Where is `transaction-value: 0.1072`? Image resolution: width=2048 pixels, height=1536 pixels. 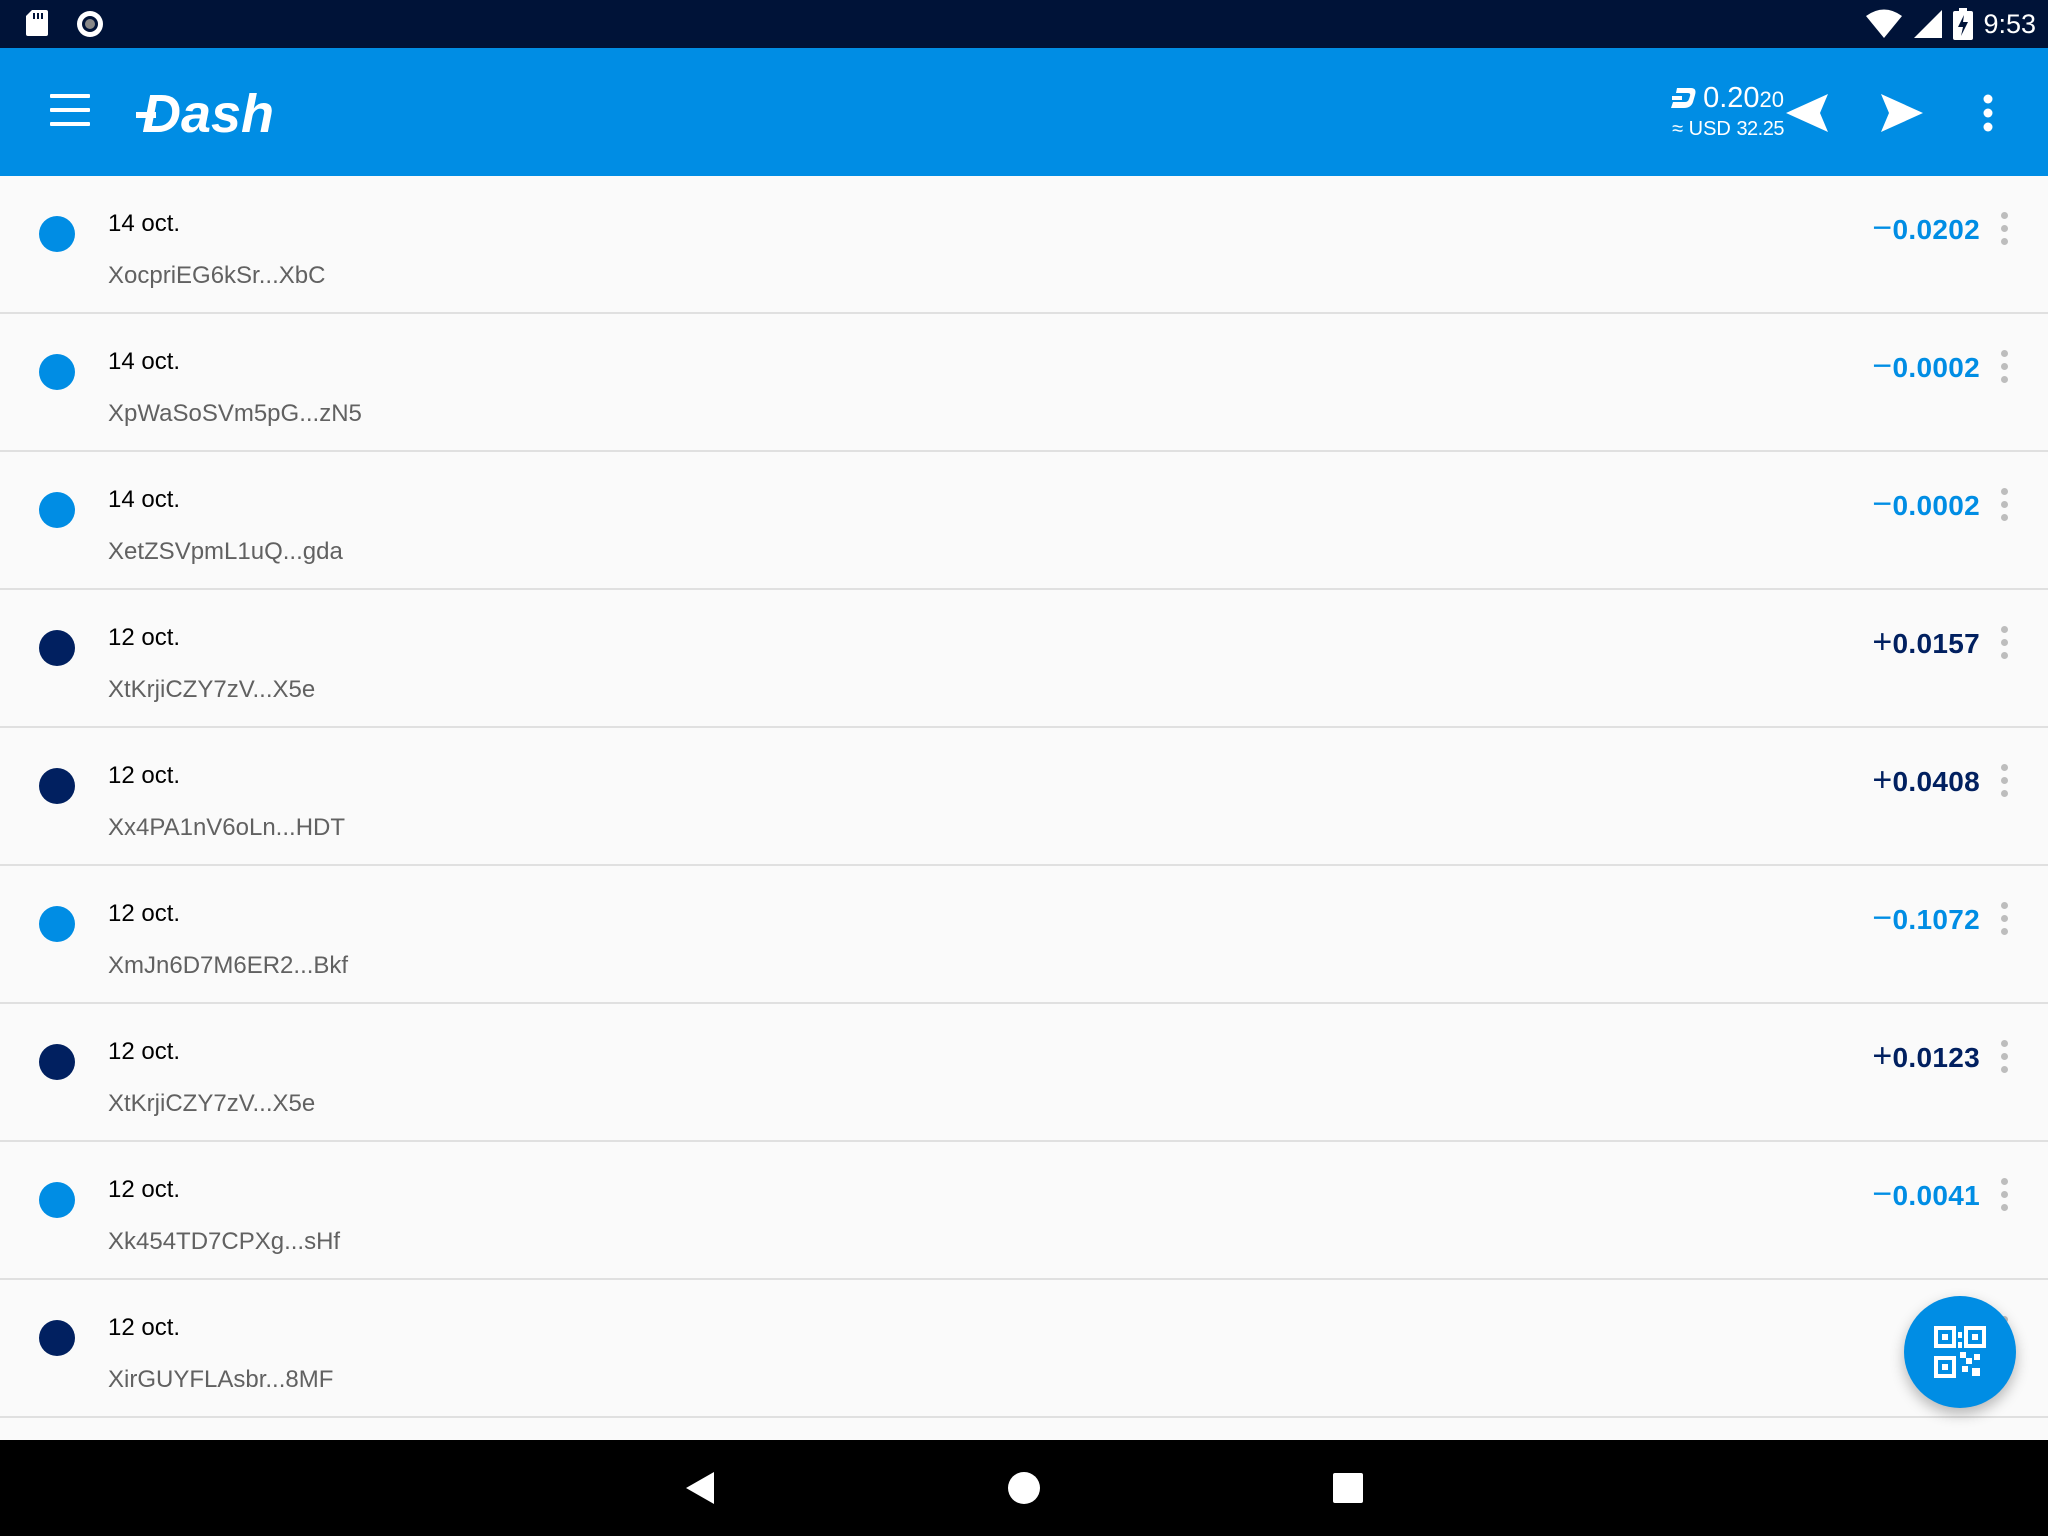 transaction-value: 0.1072 is located at coordinates (1936, 919).